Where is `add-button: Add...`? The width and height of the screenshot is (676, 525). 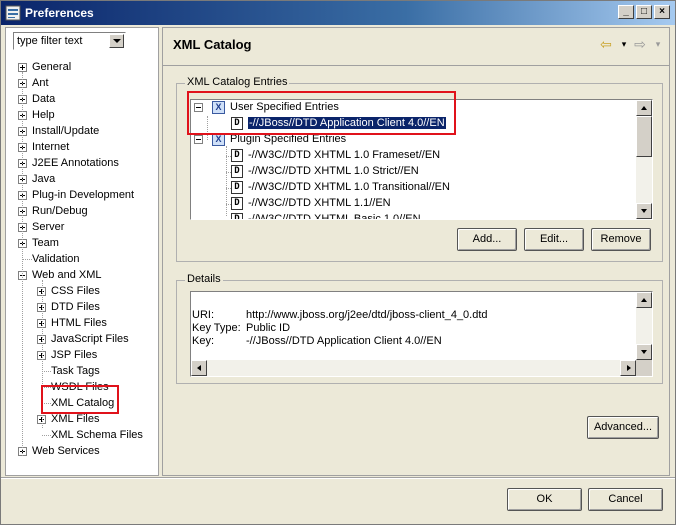 add-button: Add... is located at coordinates (487, 239).